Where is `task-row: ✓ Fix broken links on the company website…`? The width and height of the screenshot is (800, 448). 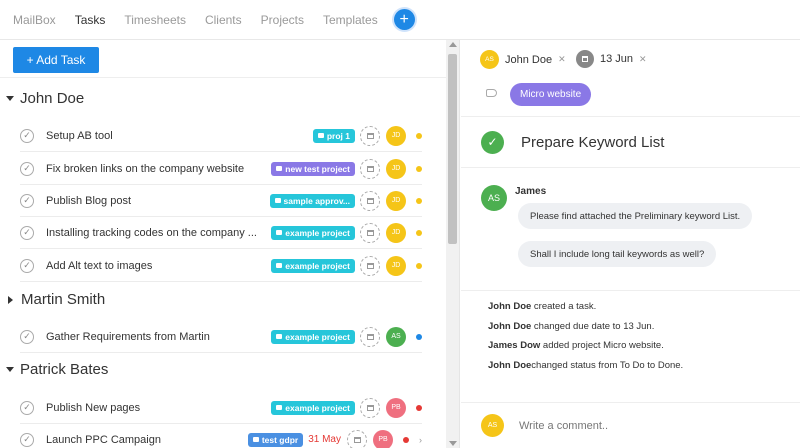
task-row: ✓ Fix broken links on the company website… is located at coordinates (221, 169).